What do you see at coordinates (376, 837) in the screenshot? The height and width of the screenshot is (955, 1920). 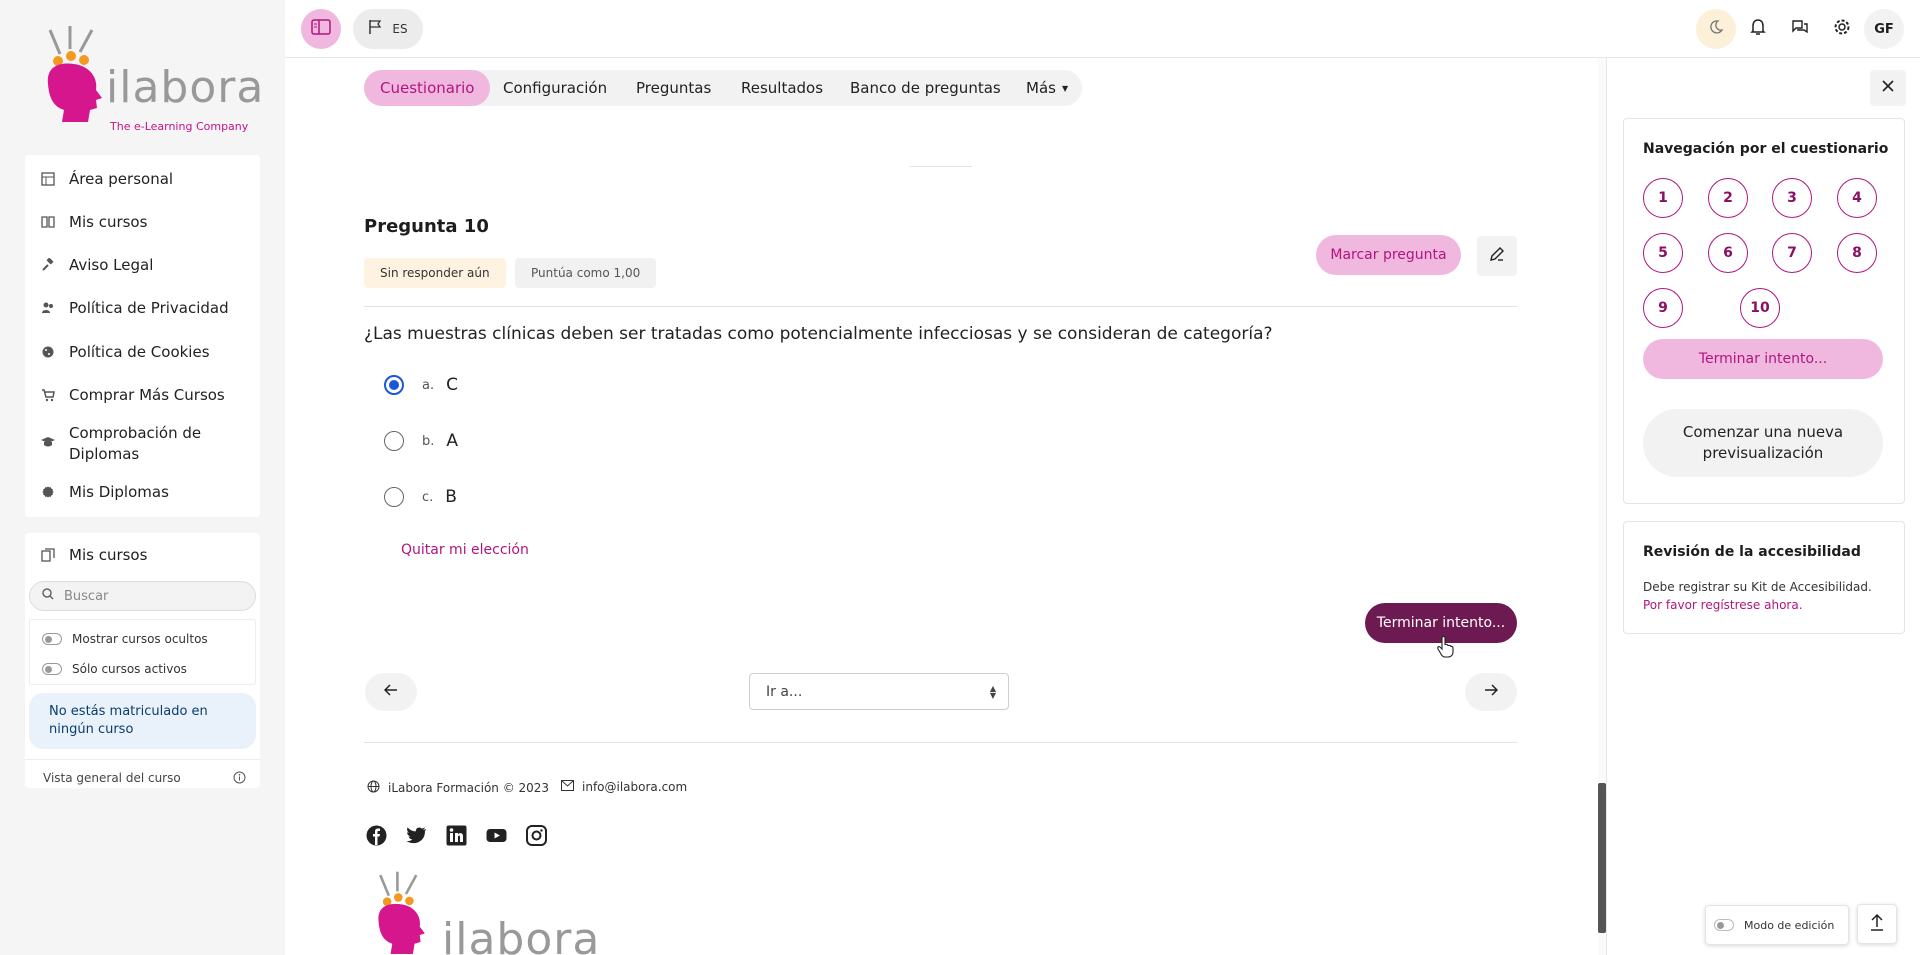 I see `facebook-icon` at bounding box center [376, 837].